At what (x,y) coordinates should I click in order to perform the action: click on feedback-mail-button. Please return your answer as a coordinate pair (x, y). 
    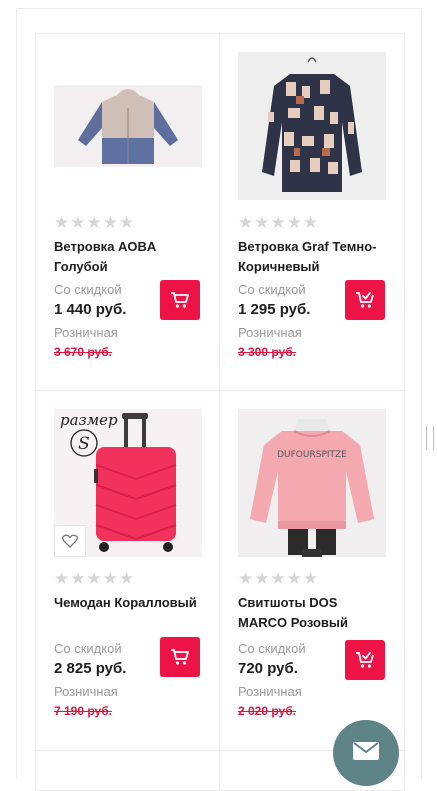
    Looking at the image, I should click on (366, 753).